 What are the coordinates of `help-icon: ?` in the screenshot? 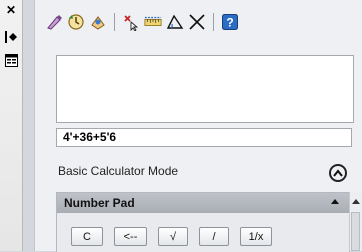 It's located at (230, 22).